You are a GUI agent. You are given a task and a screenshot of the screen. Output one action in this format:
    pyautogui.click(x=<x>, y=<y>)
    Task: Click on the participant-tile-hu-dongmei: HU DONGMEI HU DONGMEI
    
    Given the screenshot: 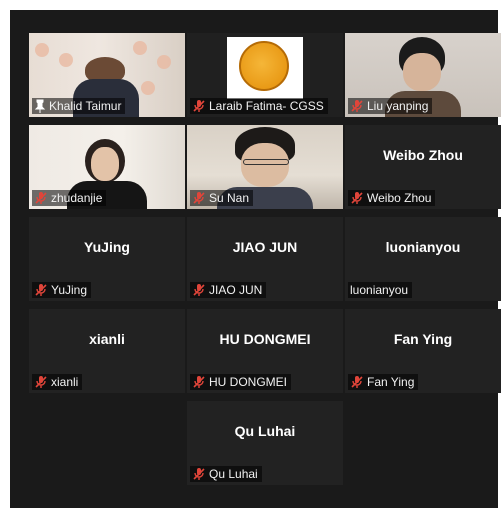 What is the action you would take?
    pyautogui.click(x=265, y=351)
    